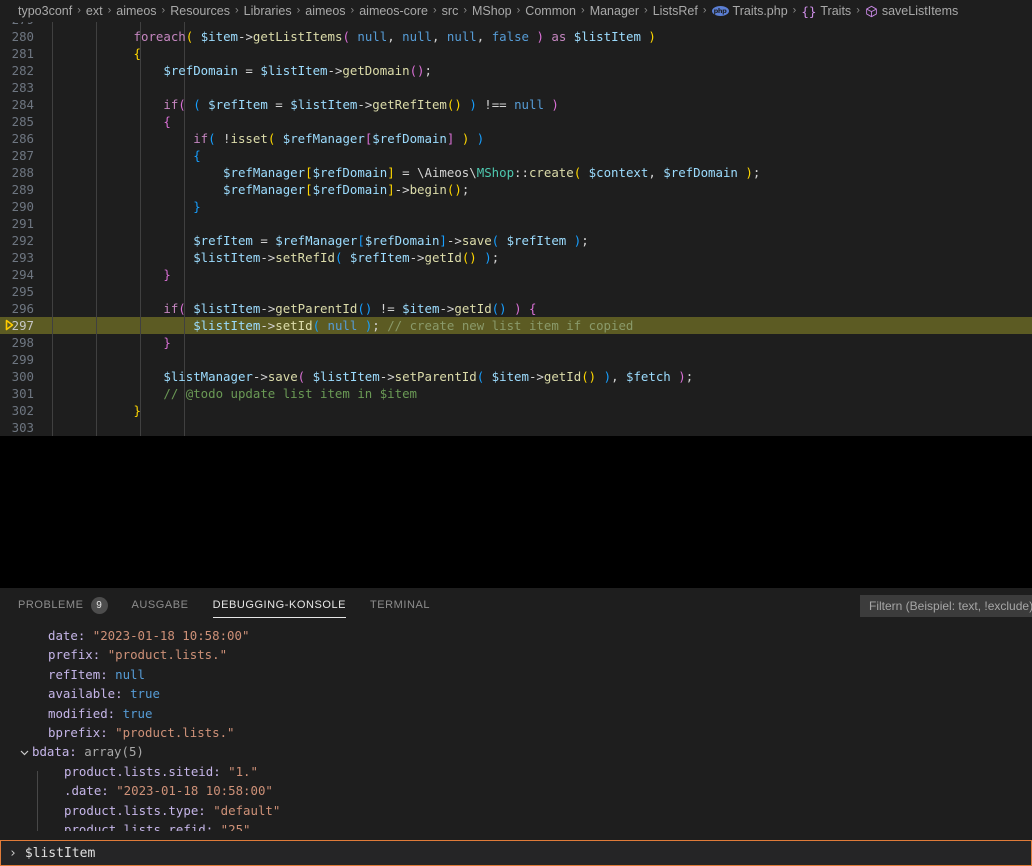 The width and height of the screenshot is (1032, 866). I want to click on problems-count-badge: 9, so click(99, 605).